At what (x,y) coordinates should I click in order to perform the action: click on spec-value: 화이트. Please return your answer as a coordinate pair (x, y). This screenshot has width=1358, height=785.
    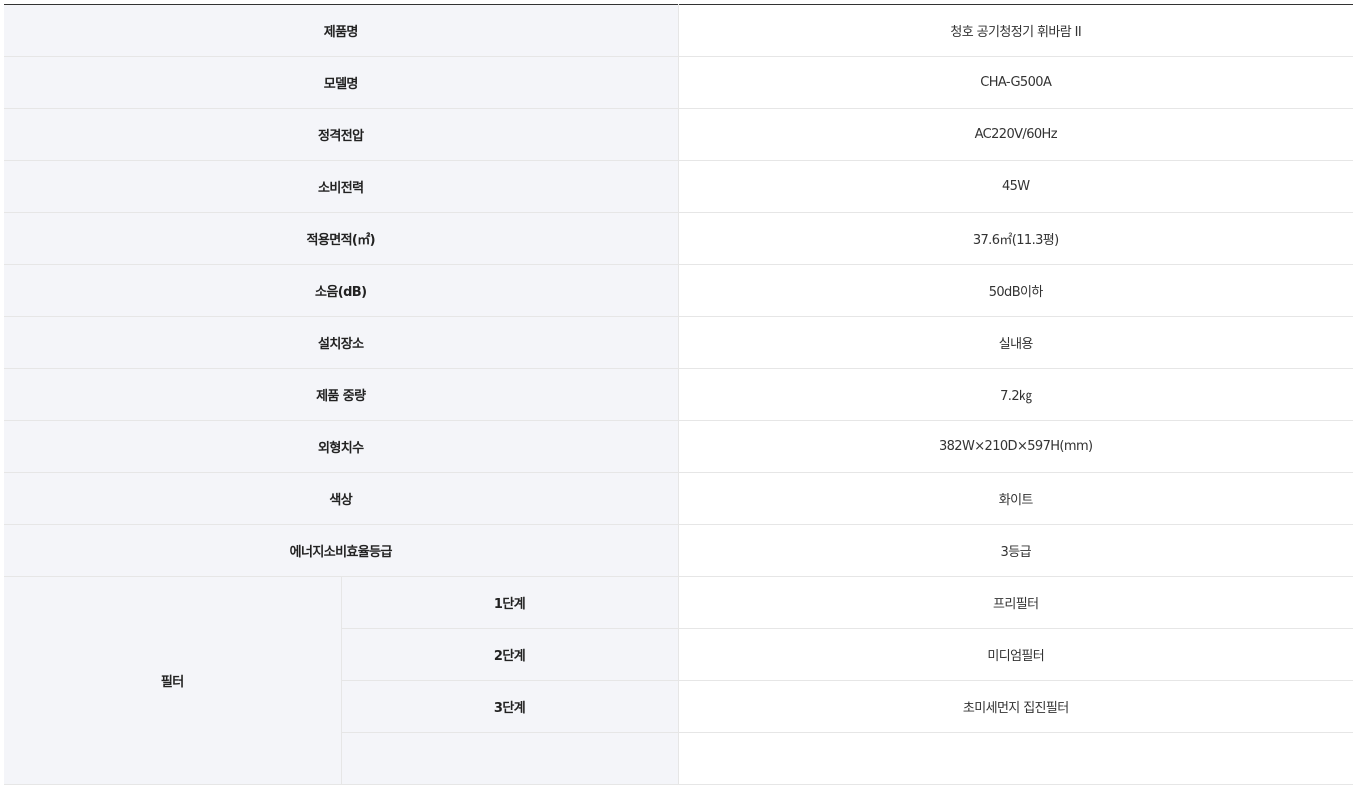
    Looking at the image, I should click on (1015, 498).